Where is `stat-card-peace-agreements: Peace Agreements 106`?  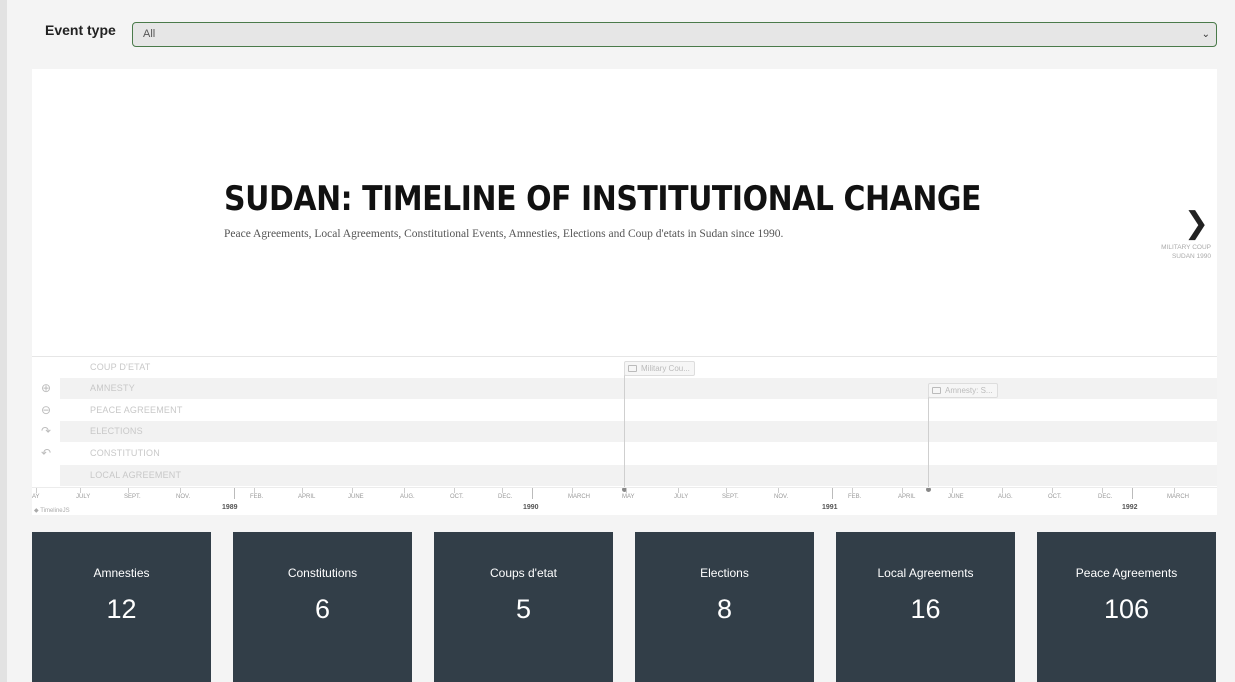 stat-card-peace-agreements: Peace Agreements 106 is located at coordinates (1126, 607).